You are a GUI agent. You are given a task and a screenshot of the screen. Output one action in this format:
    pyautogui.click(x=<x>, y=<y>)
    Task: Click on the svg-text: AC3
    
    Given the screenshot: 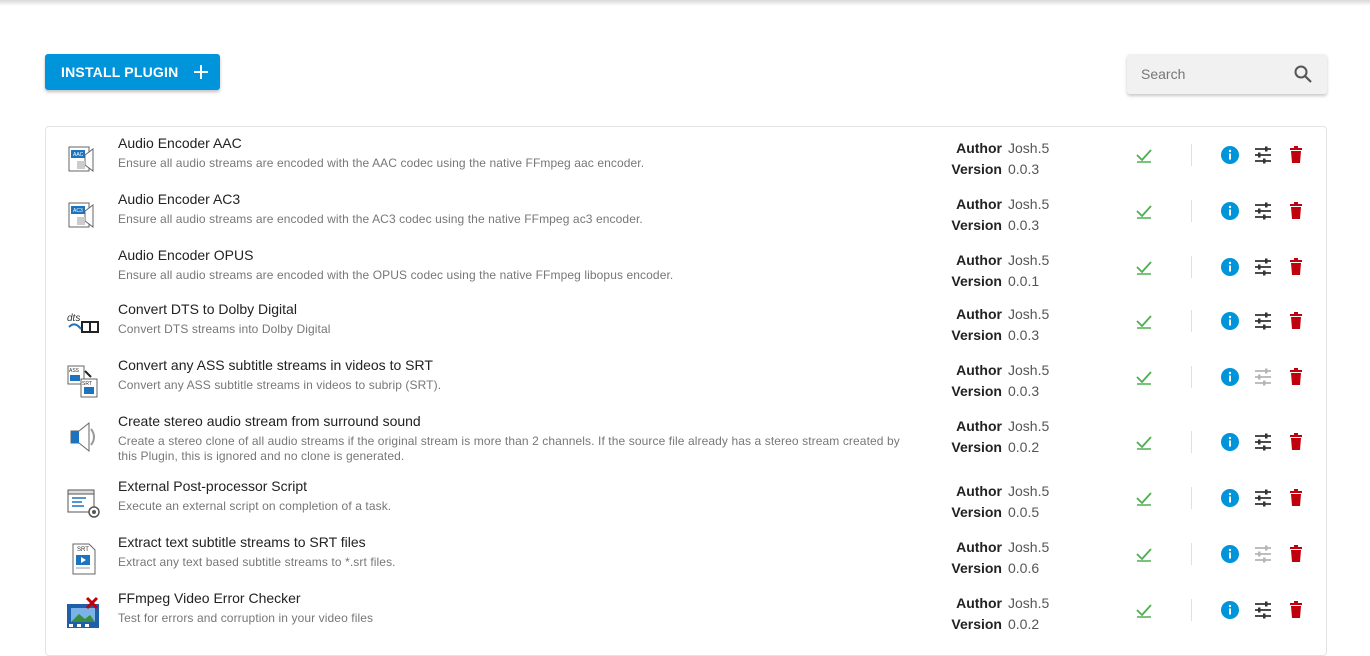 What is the action you would take?
    pyautogui.click(x=78, y=211)
    